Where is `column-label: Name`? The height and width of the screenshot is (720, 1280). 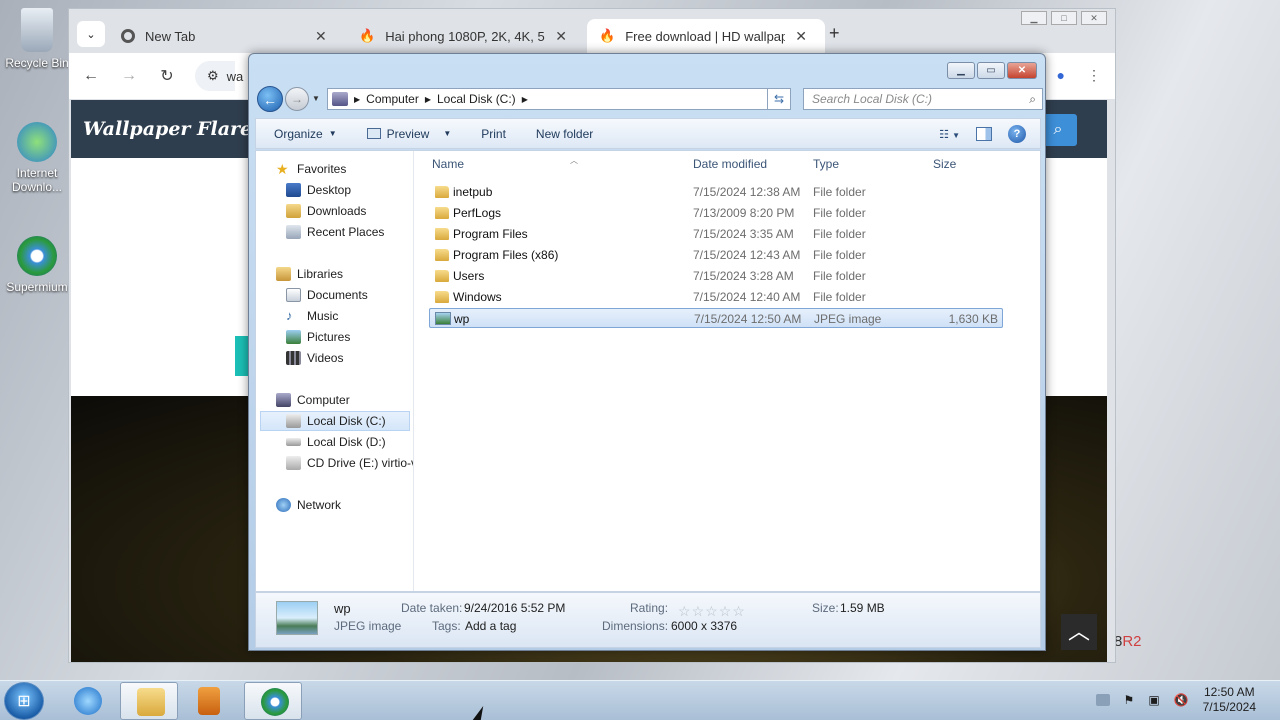 column-label: Name is located at coordinates (448, 164).